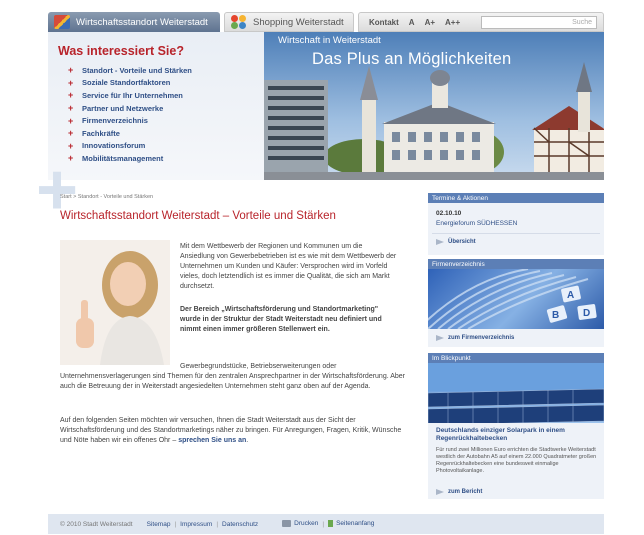 Image resolution: width=644 pixels, height=535 pixels. I want to click on impressum-link: Impressum, so click(196, 524).